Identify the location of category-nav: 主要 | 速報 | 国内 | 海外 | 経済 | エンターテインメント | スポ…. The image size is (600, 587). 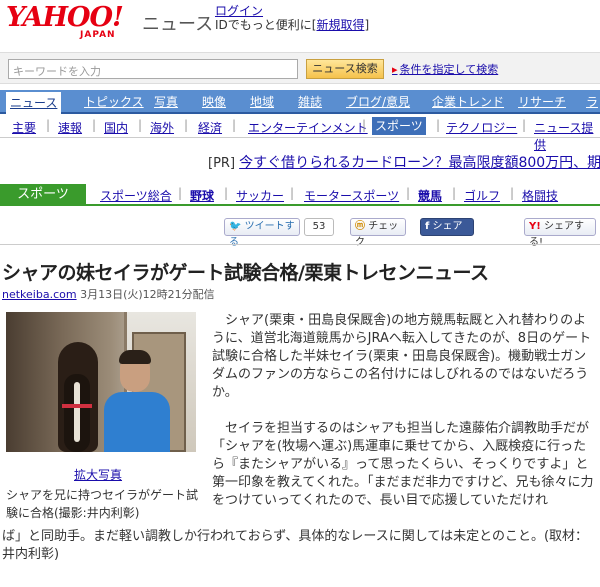
(300, 134).